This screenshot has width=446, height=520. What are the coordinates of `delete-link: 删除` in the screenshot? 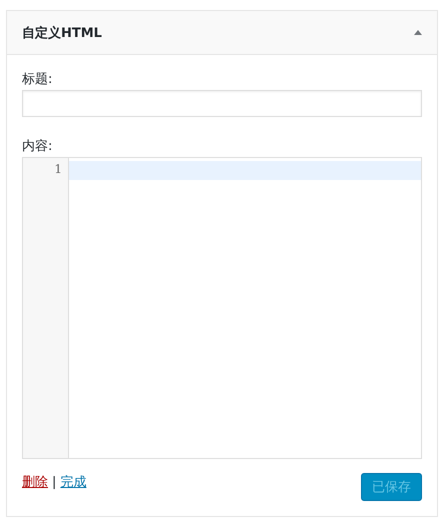 It's located at (35, 482).